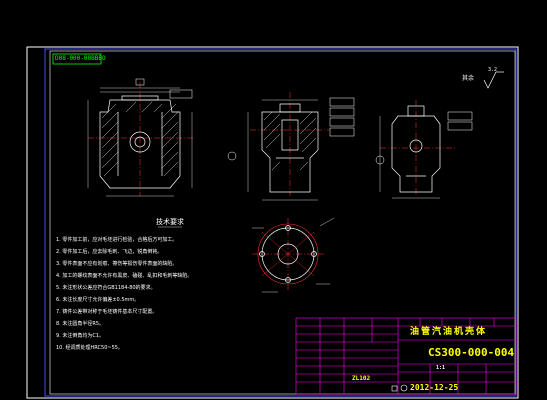  I want to click on date: 2012-12-25, so click(434, 387).